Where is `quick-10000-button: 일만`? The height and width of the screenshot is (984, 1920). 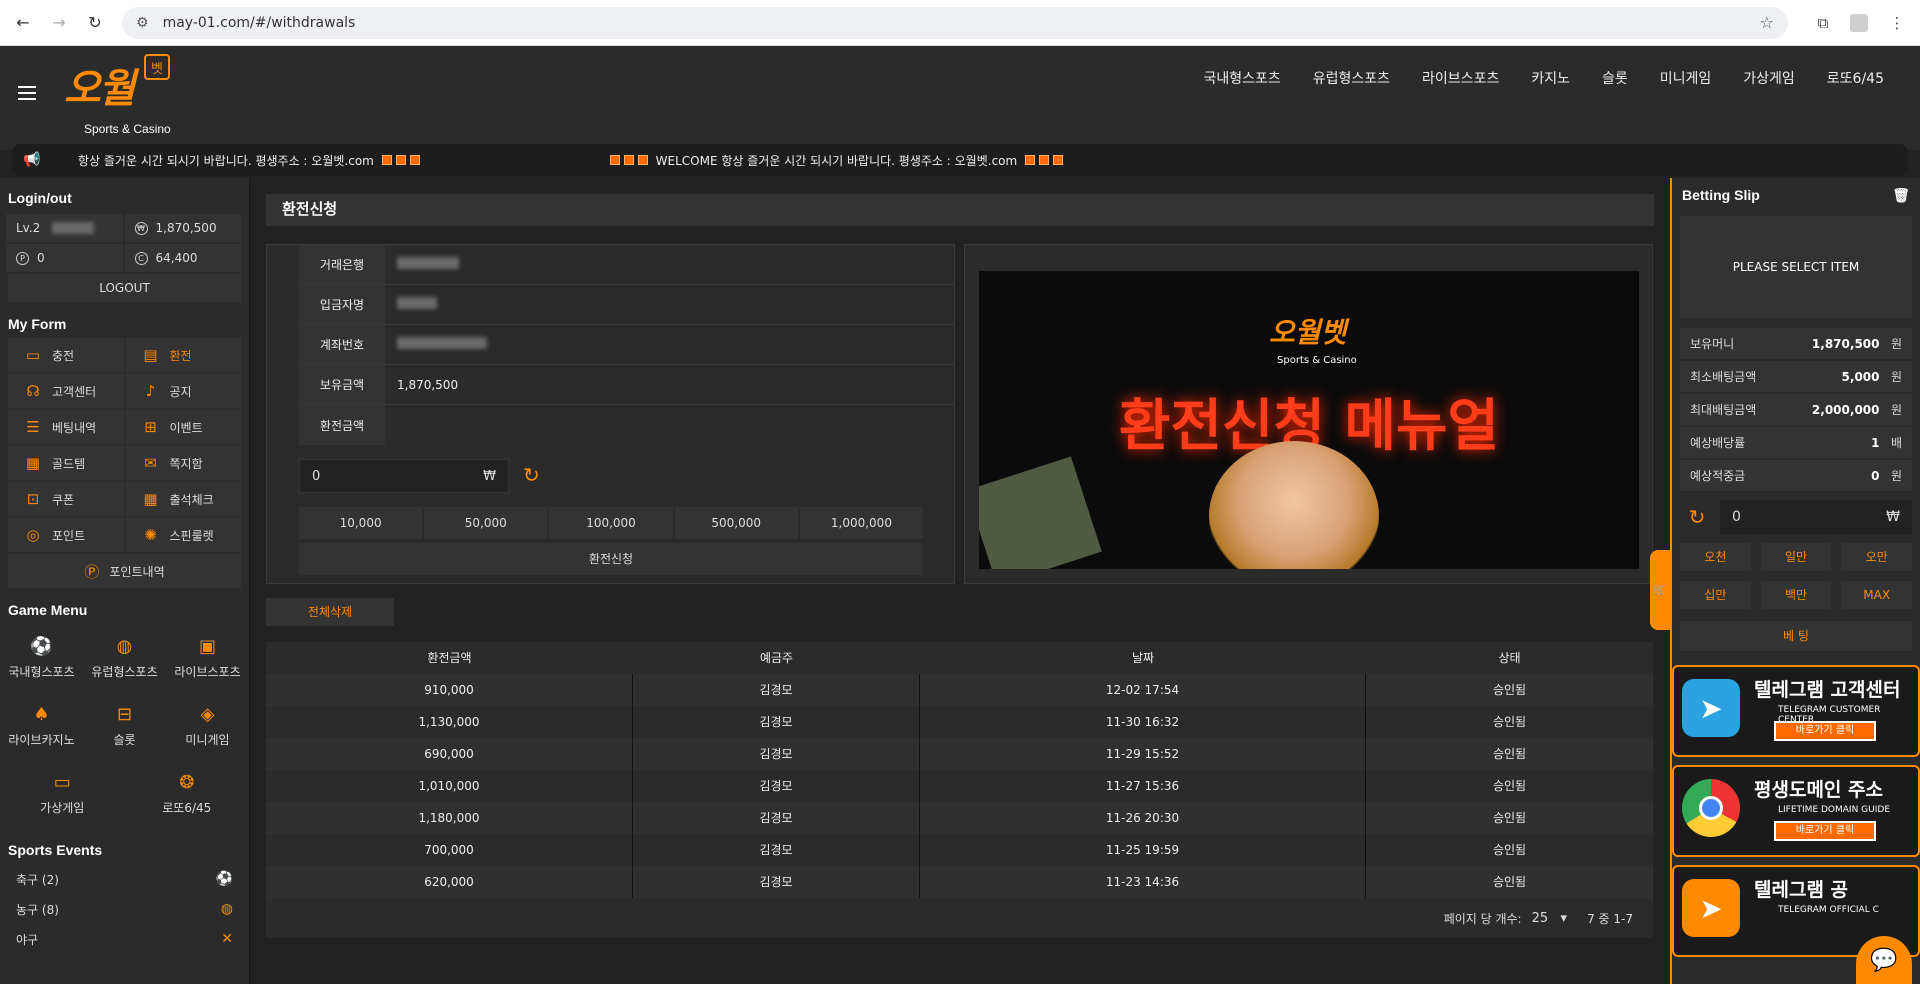 quick-10000-button: 일만 is located at coordinates (1796, 557).